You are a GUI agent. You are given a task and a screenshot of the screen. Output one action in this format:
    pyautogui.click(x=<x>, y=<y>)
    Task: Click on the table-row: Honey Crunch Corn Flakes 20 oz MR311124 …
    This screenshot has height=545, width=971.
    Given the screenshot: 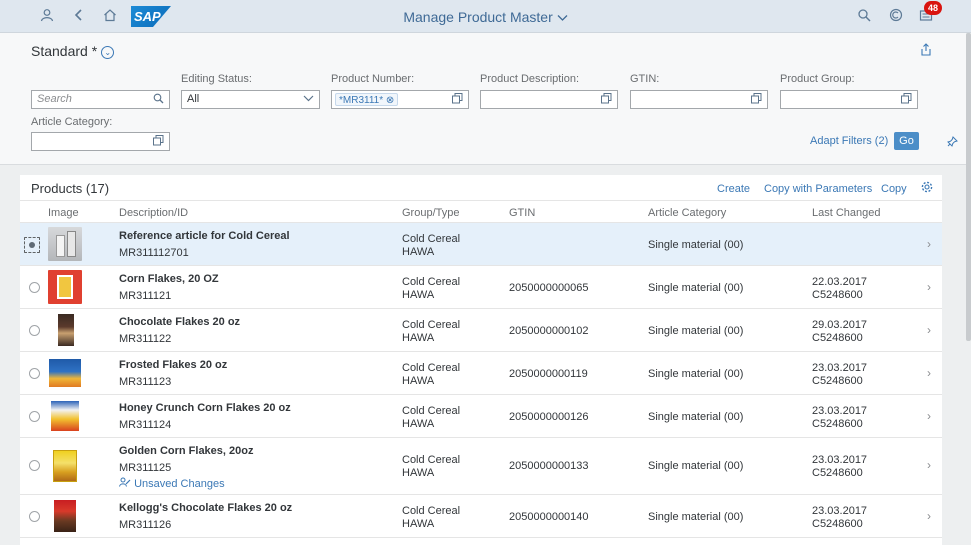 What is the action you would take?
    pyautogui.click(x=481, y=416)
    